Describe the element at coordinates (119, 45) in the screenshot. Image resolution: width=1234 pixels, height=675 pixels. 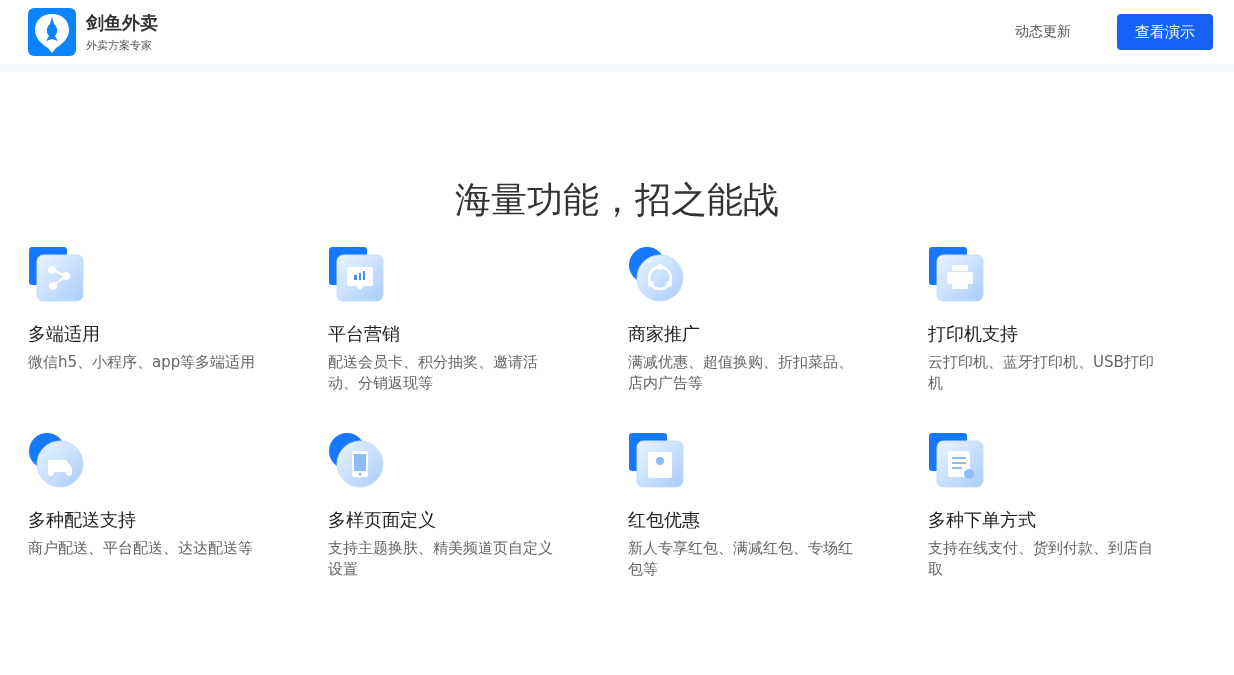
I see `brand-tagline: 外卖方案专家` at that location.